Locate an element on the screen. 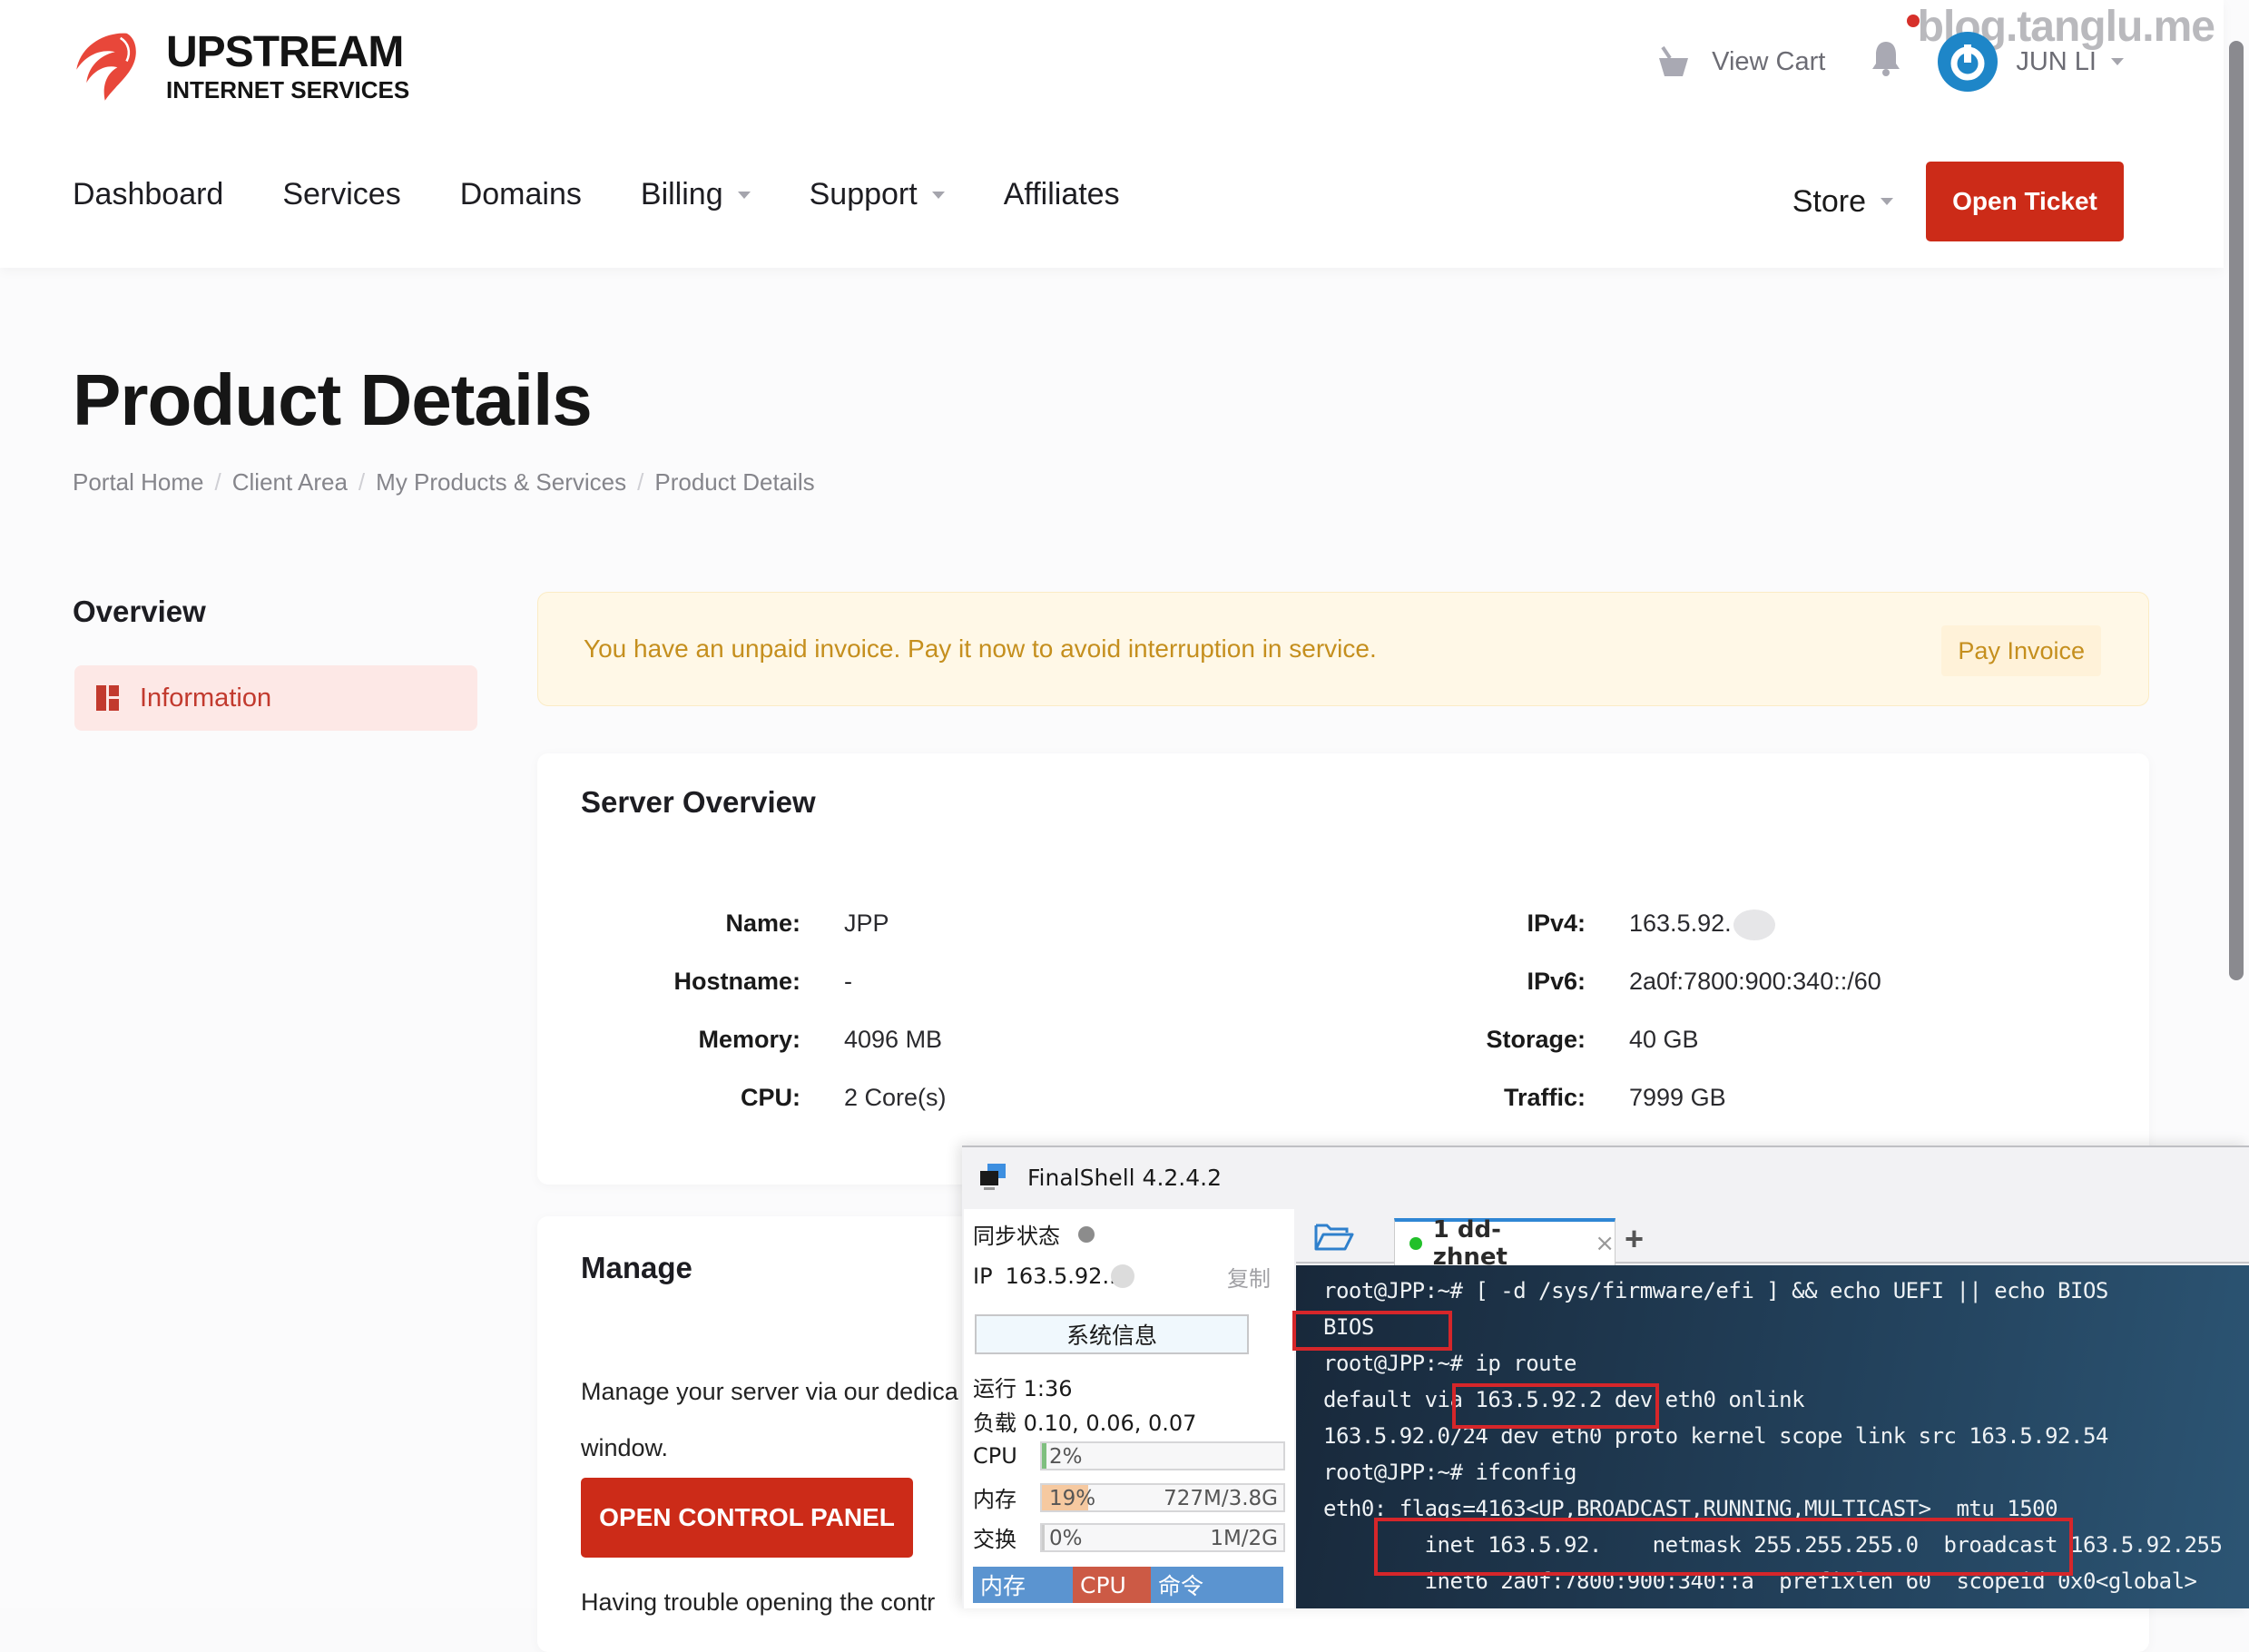  nav-store: Store is located at coordinates (1843, 202).